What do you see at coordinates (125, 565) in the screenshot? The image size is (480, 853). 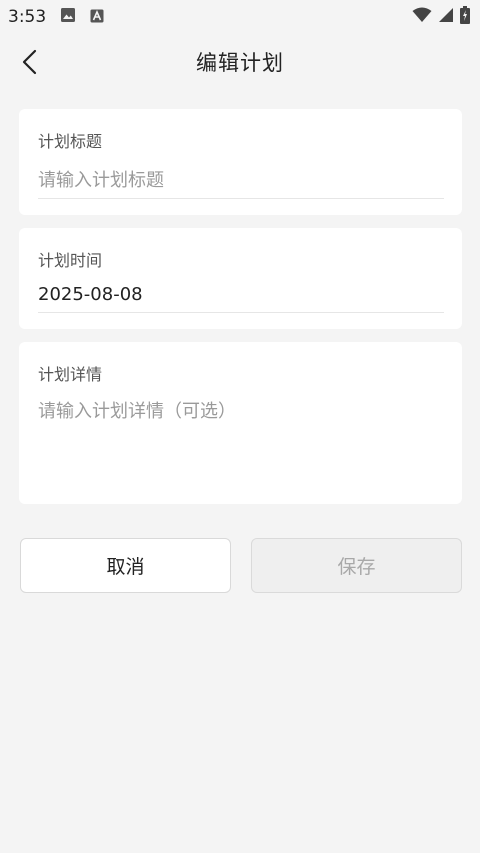 I see `cancel-button: 取消` at bounding box center [125, 565].